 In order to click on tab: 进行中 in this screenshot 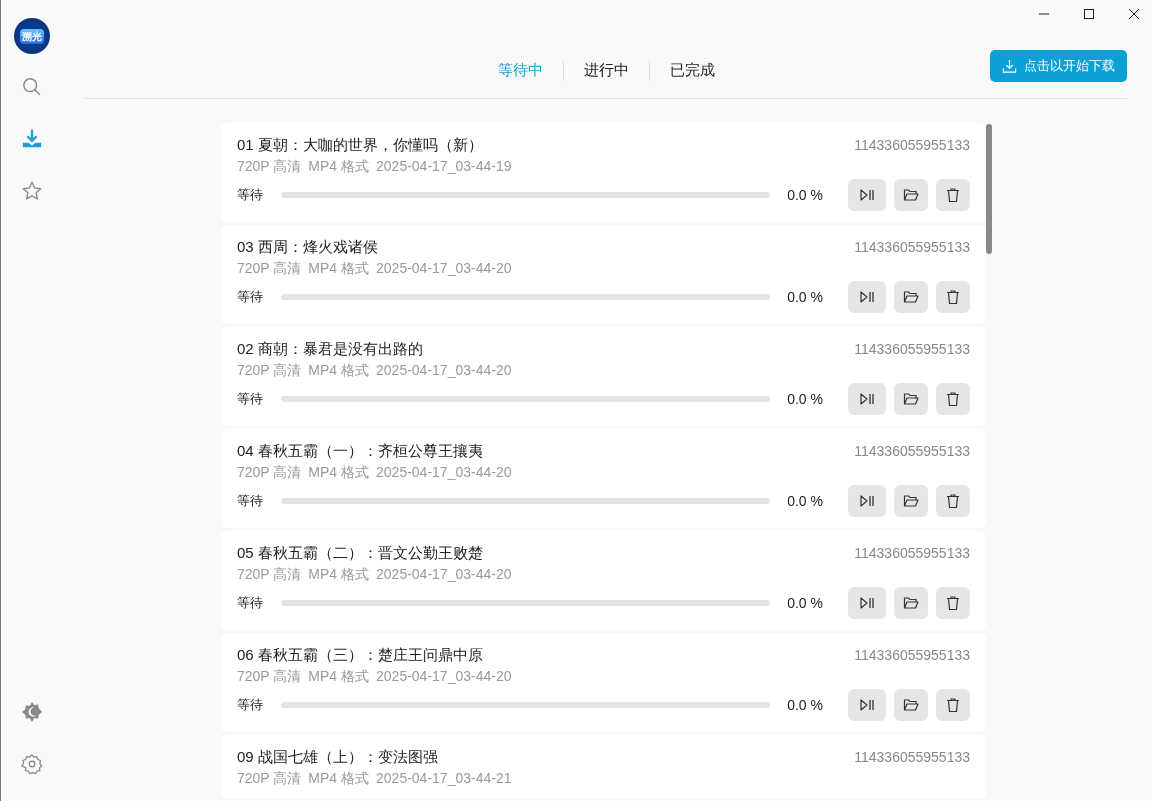, I will do `click(606, 71)`.